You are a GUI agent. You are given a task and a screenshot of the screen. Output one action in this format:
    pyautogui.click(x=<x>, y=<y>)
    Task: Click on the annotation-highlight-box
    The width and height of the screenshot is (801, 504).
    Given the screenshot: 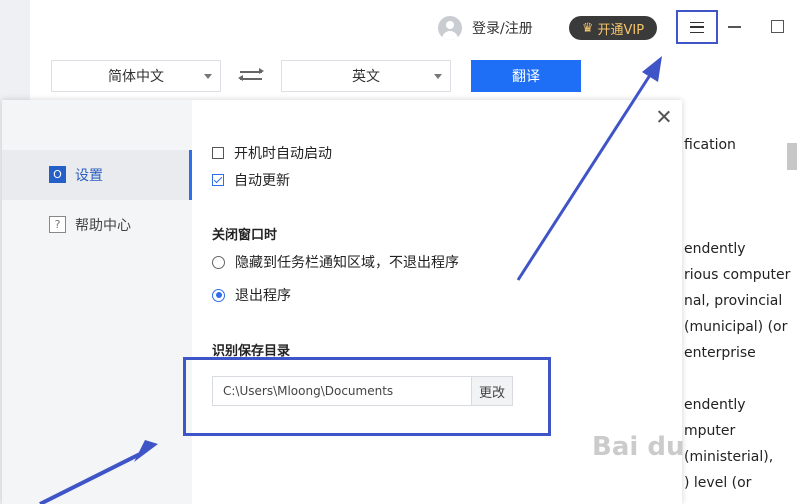 What is the action you would take?
    pyautogui.click(x=367, y=396)
    